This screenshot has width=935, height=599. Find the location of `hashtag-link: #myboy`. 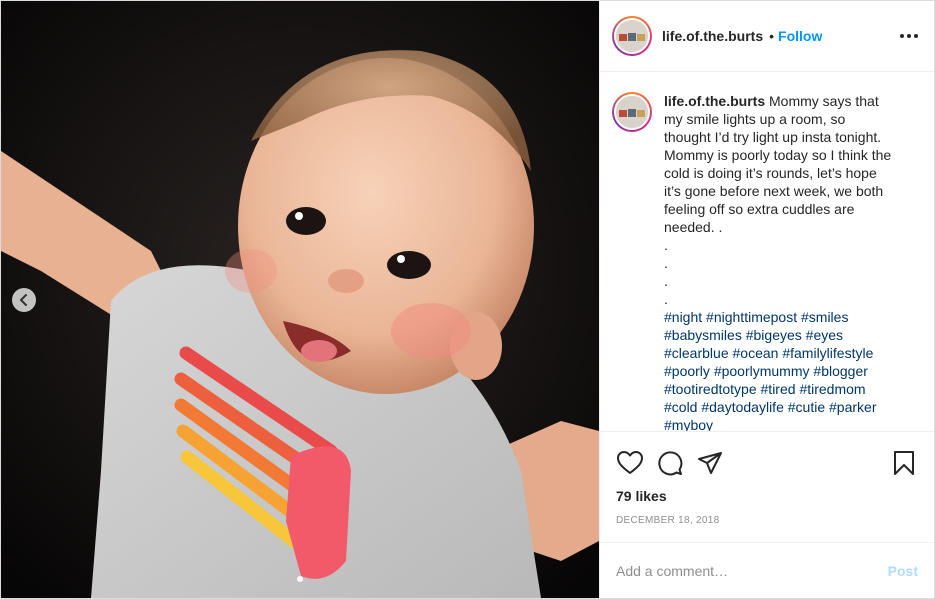

hashtag-link: #myboy is located at coordinates (688, 424).